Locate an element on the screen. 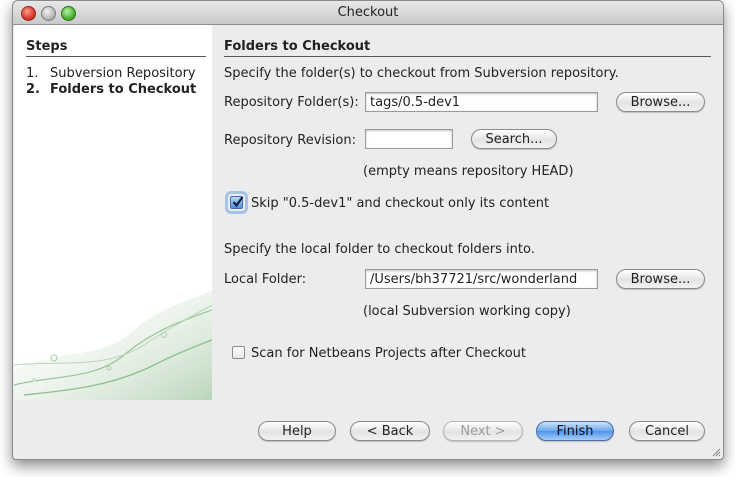 This screenshot has height=477, width=735. steps-divider is located at coordinates (116, 56).